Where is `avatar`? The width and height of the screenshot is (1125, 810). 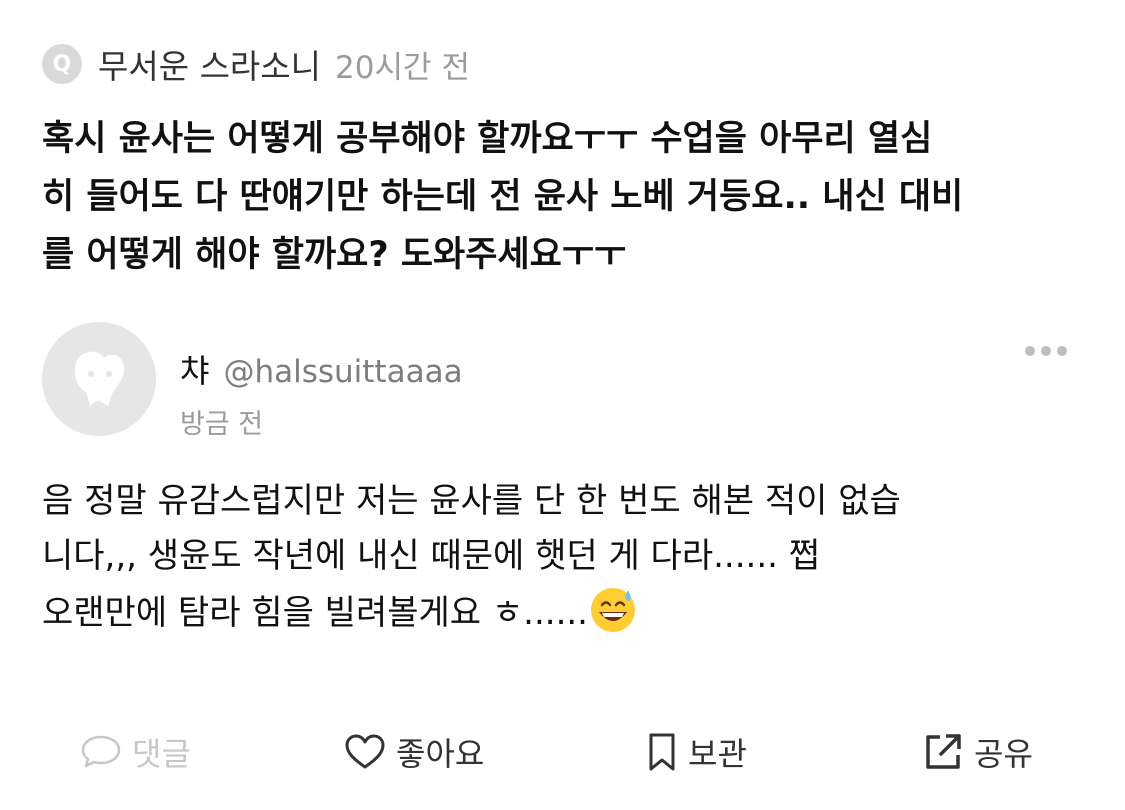
avatar is located at coordinates (99, 379).